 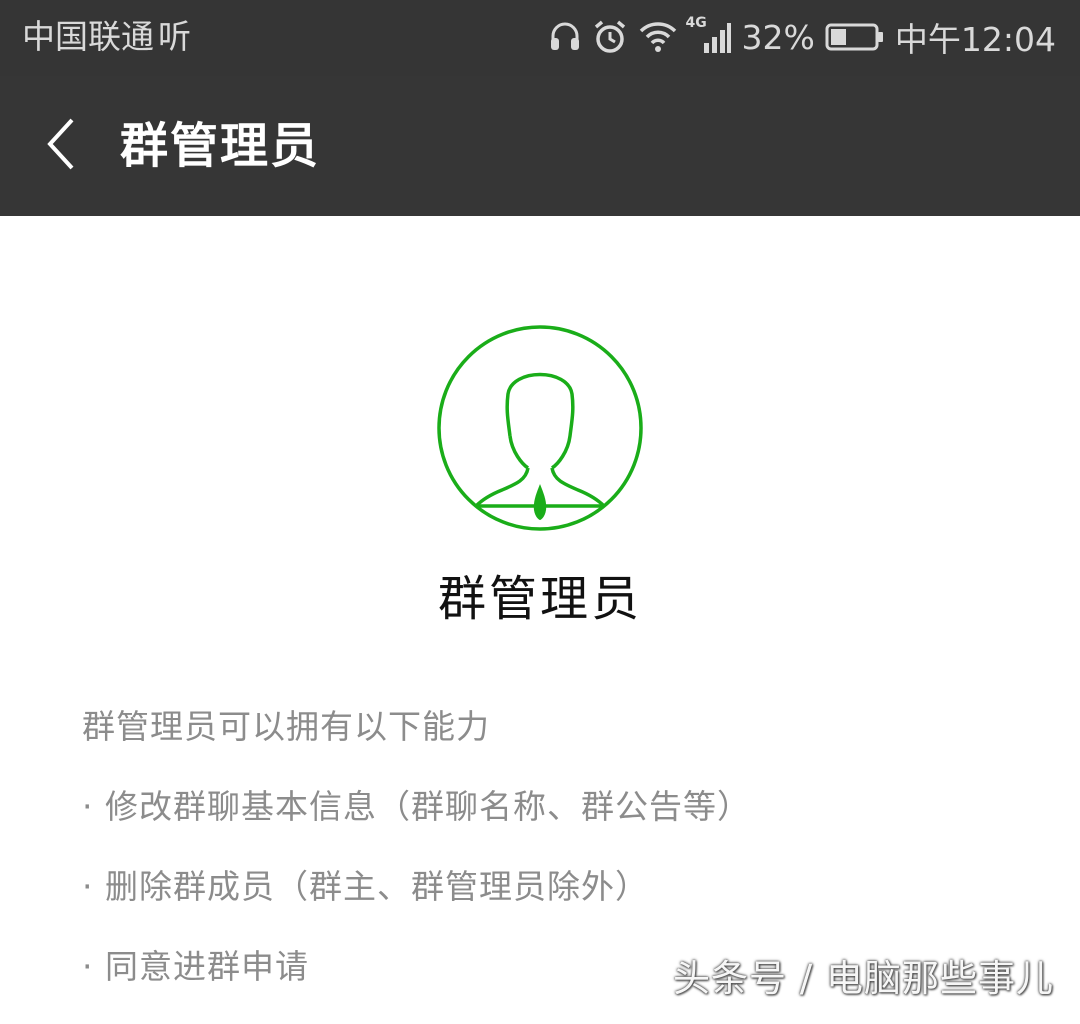 What do you see at coordinates (863, 978) in the screenshot?
I see `watermark: 头条号 / 电脑那些事儿` at bounding box center [863, 978].